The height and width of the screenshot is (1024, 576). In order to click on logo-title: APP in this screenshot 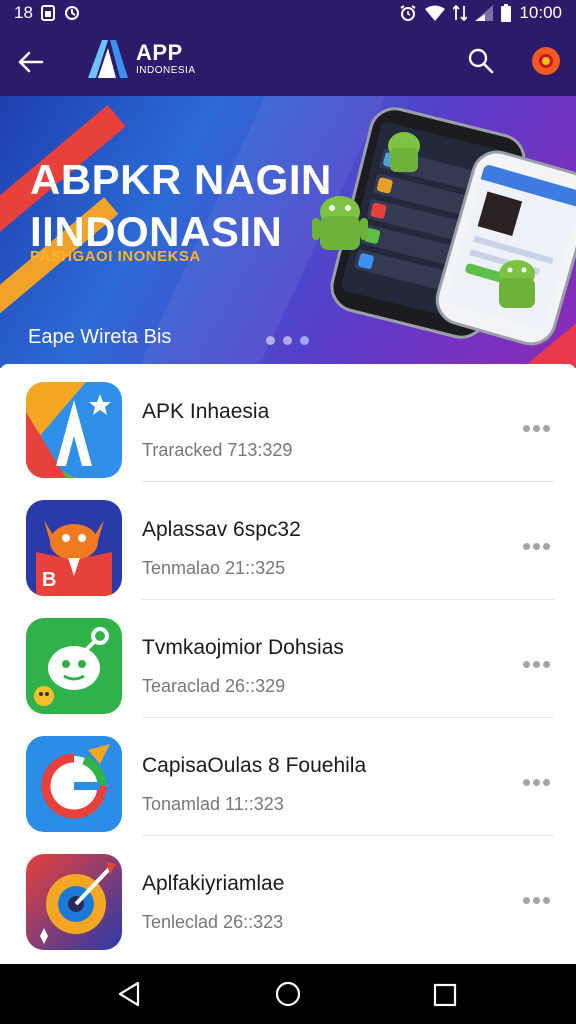, I will do `click(159, 52)`.